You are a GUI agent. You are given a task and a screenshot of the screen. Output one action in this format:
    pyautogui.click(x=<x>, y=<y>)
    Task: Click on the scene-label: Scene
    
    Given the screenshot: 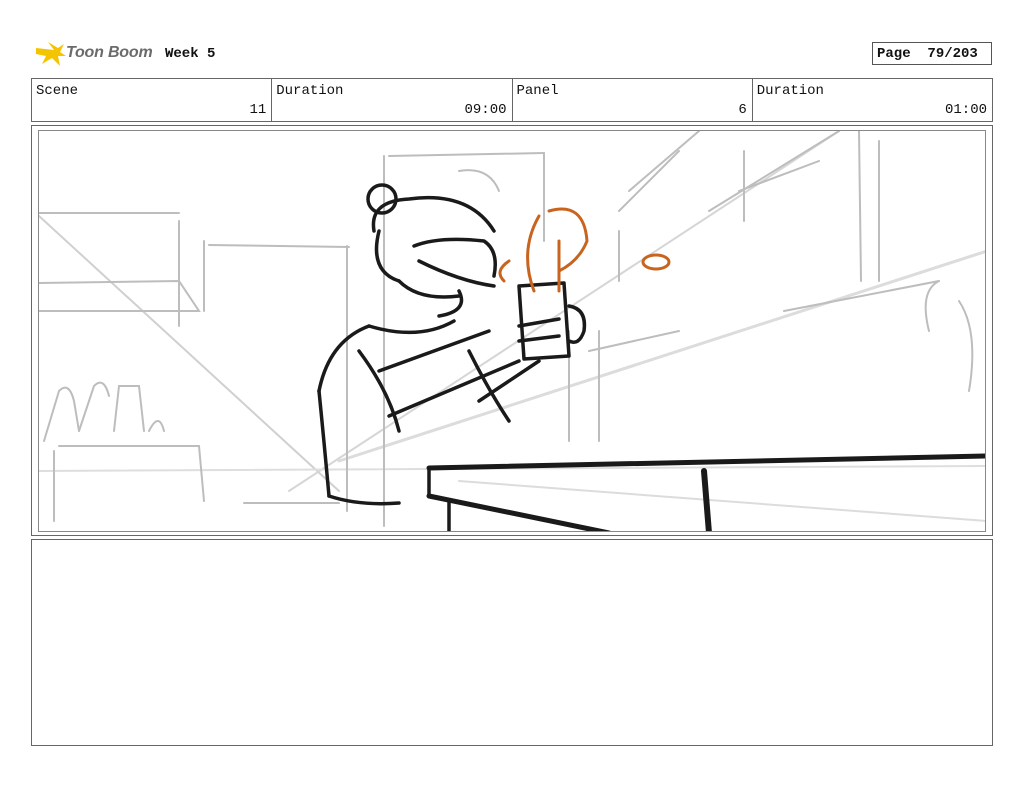 What is the action you would take?
    pyautogui.click(x=57, y=91)
    